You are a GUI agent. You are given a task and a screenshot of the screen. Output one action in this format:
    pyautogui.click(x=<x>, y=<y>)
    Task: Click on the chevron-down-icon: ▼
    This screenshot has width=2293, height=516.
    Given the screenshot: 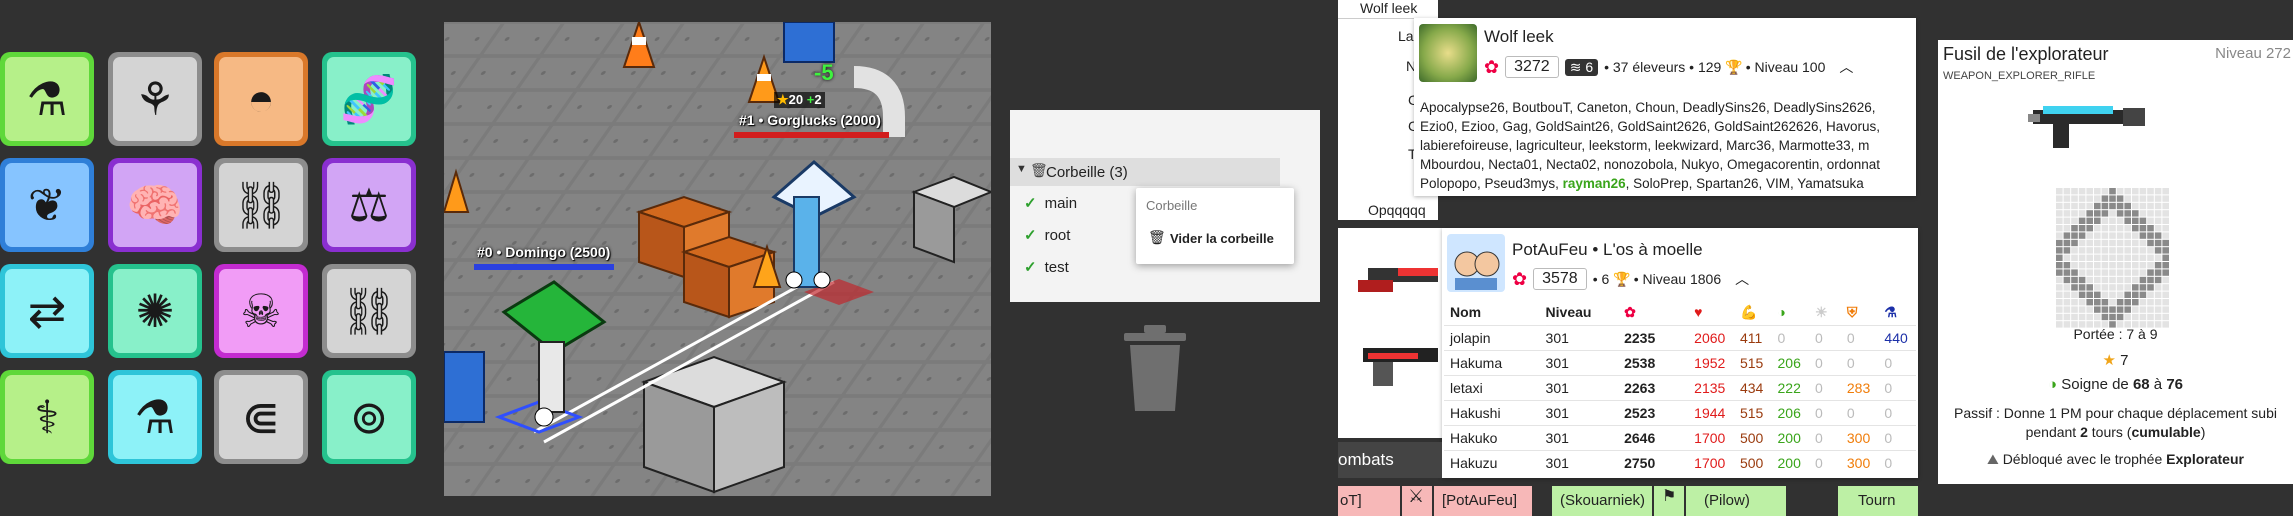 What is the action you would take?
    pyautogui.click(x=1021, y=169)
    